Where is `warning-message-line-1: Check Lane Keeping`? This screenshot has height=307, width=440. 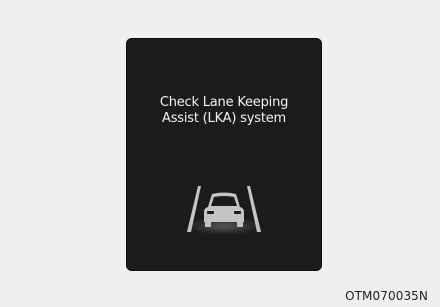
warning-message-line-1: Check Lane Keeping is located at coordinates (224, 102).